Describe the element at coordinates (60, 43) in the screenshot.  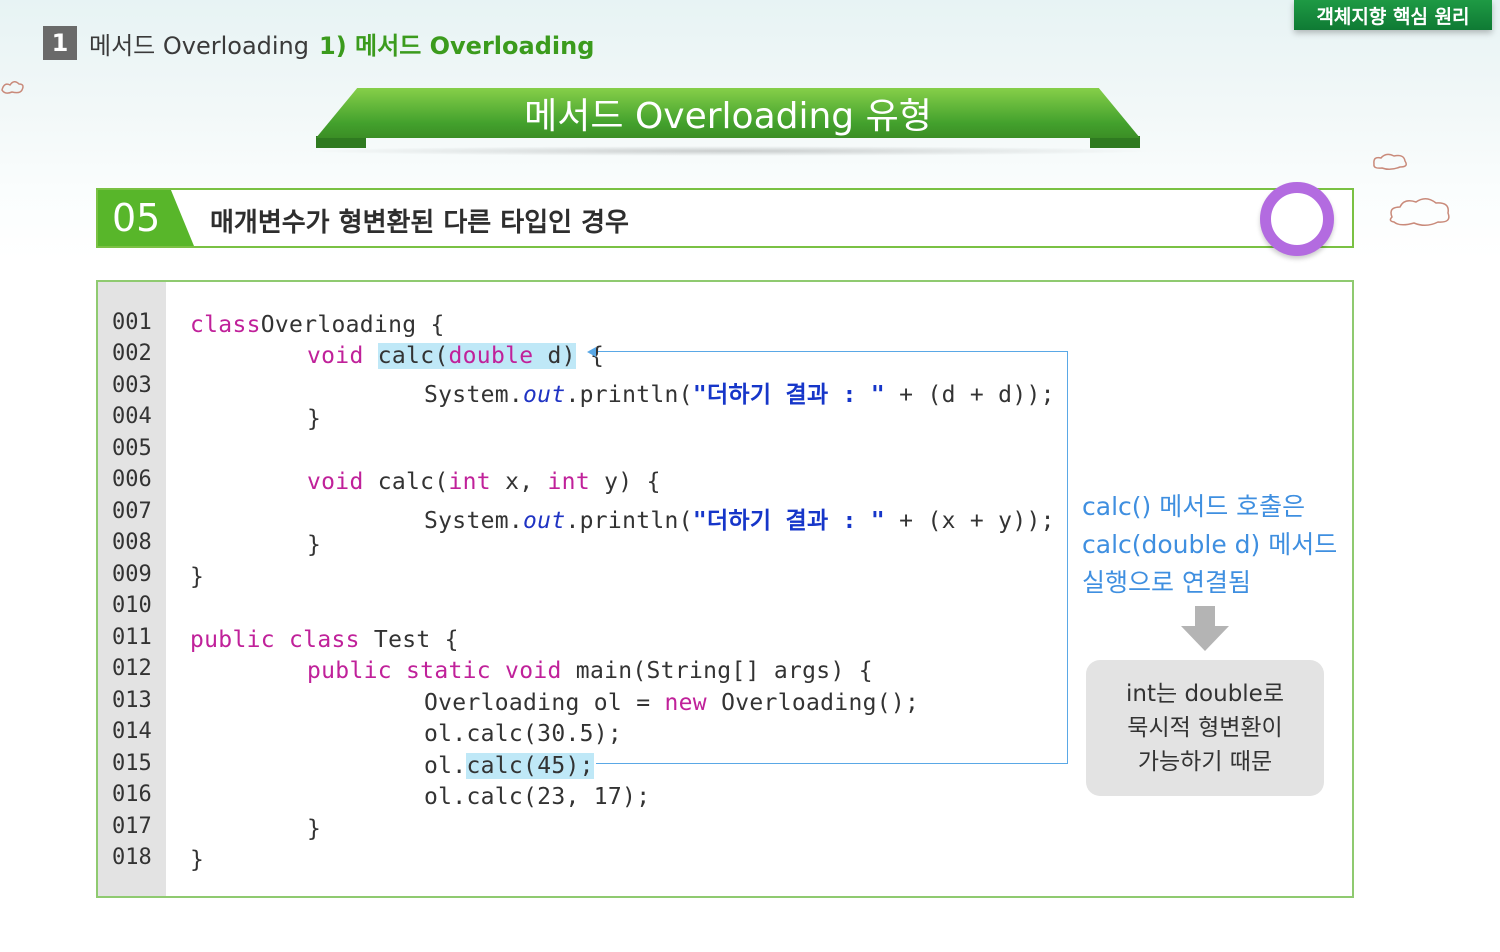
I see `breadcrumb-number: 1` at that location.